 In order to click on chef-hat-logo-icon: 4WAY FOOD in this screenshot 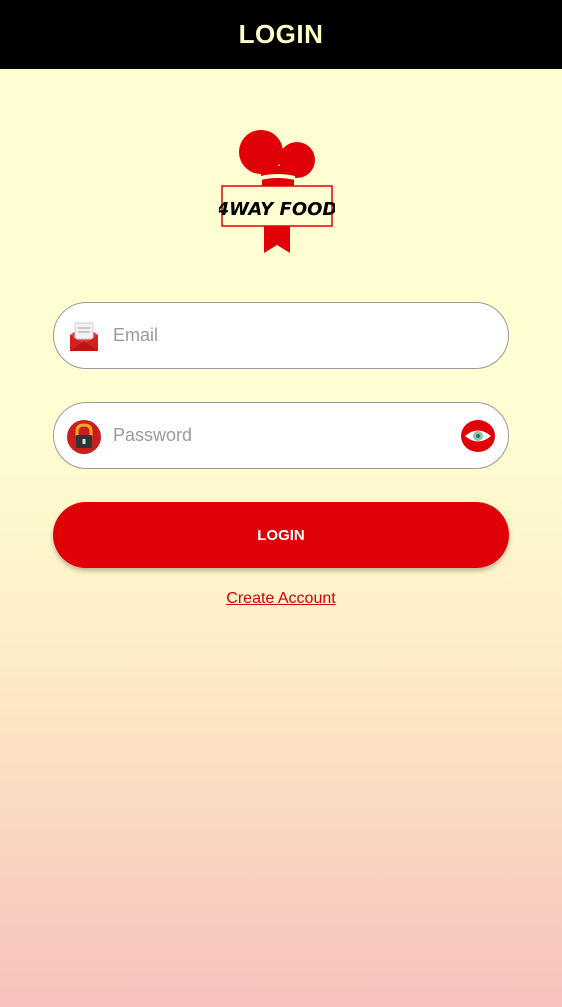, I will do `click(276, 191)`.